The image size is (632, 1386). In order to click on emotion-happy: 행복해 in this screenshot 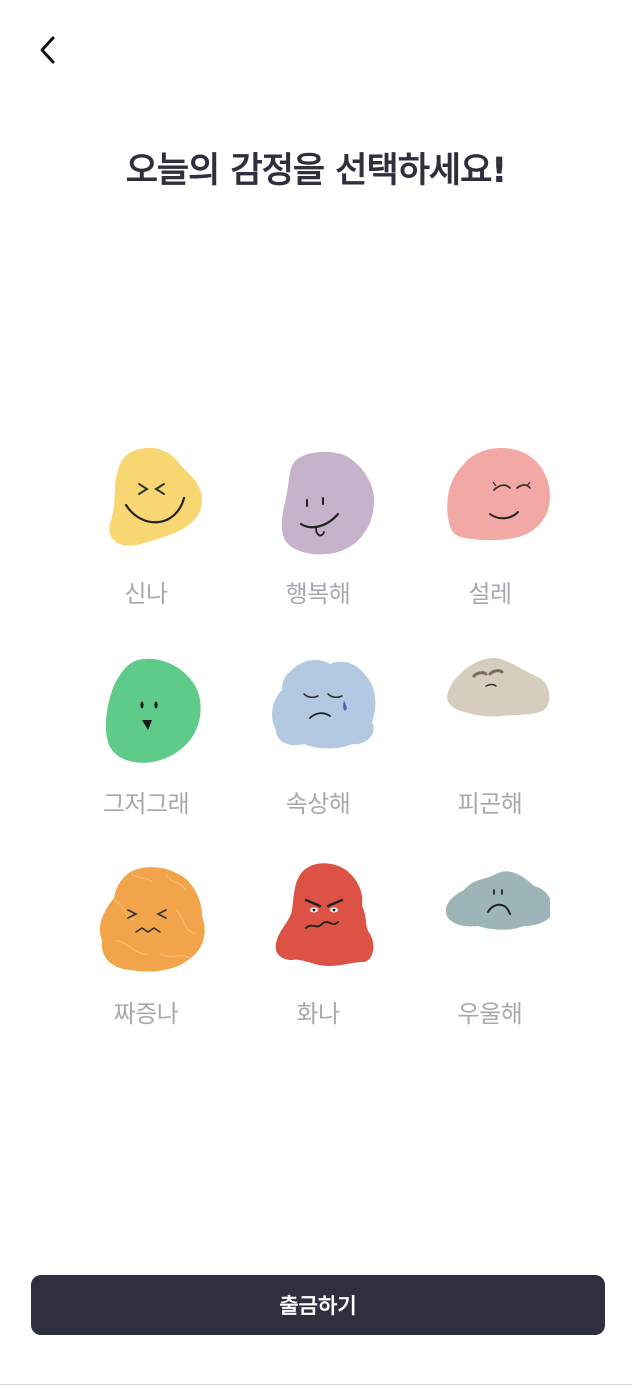, I will do `click(318, 535)`.